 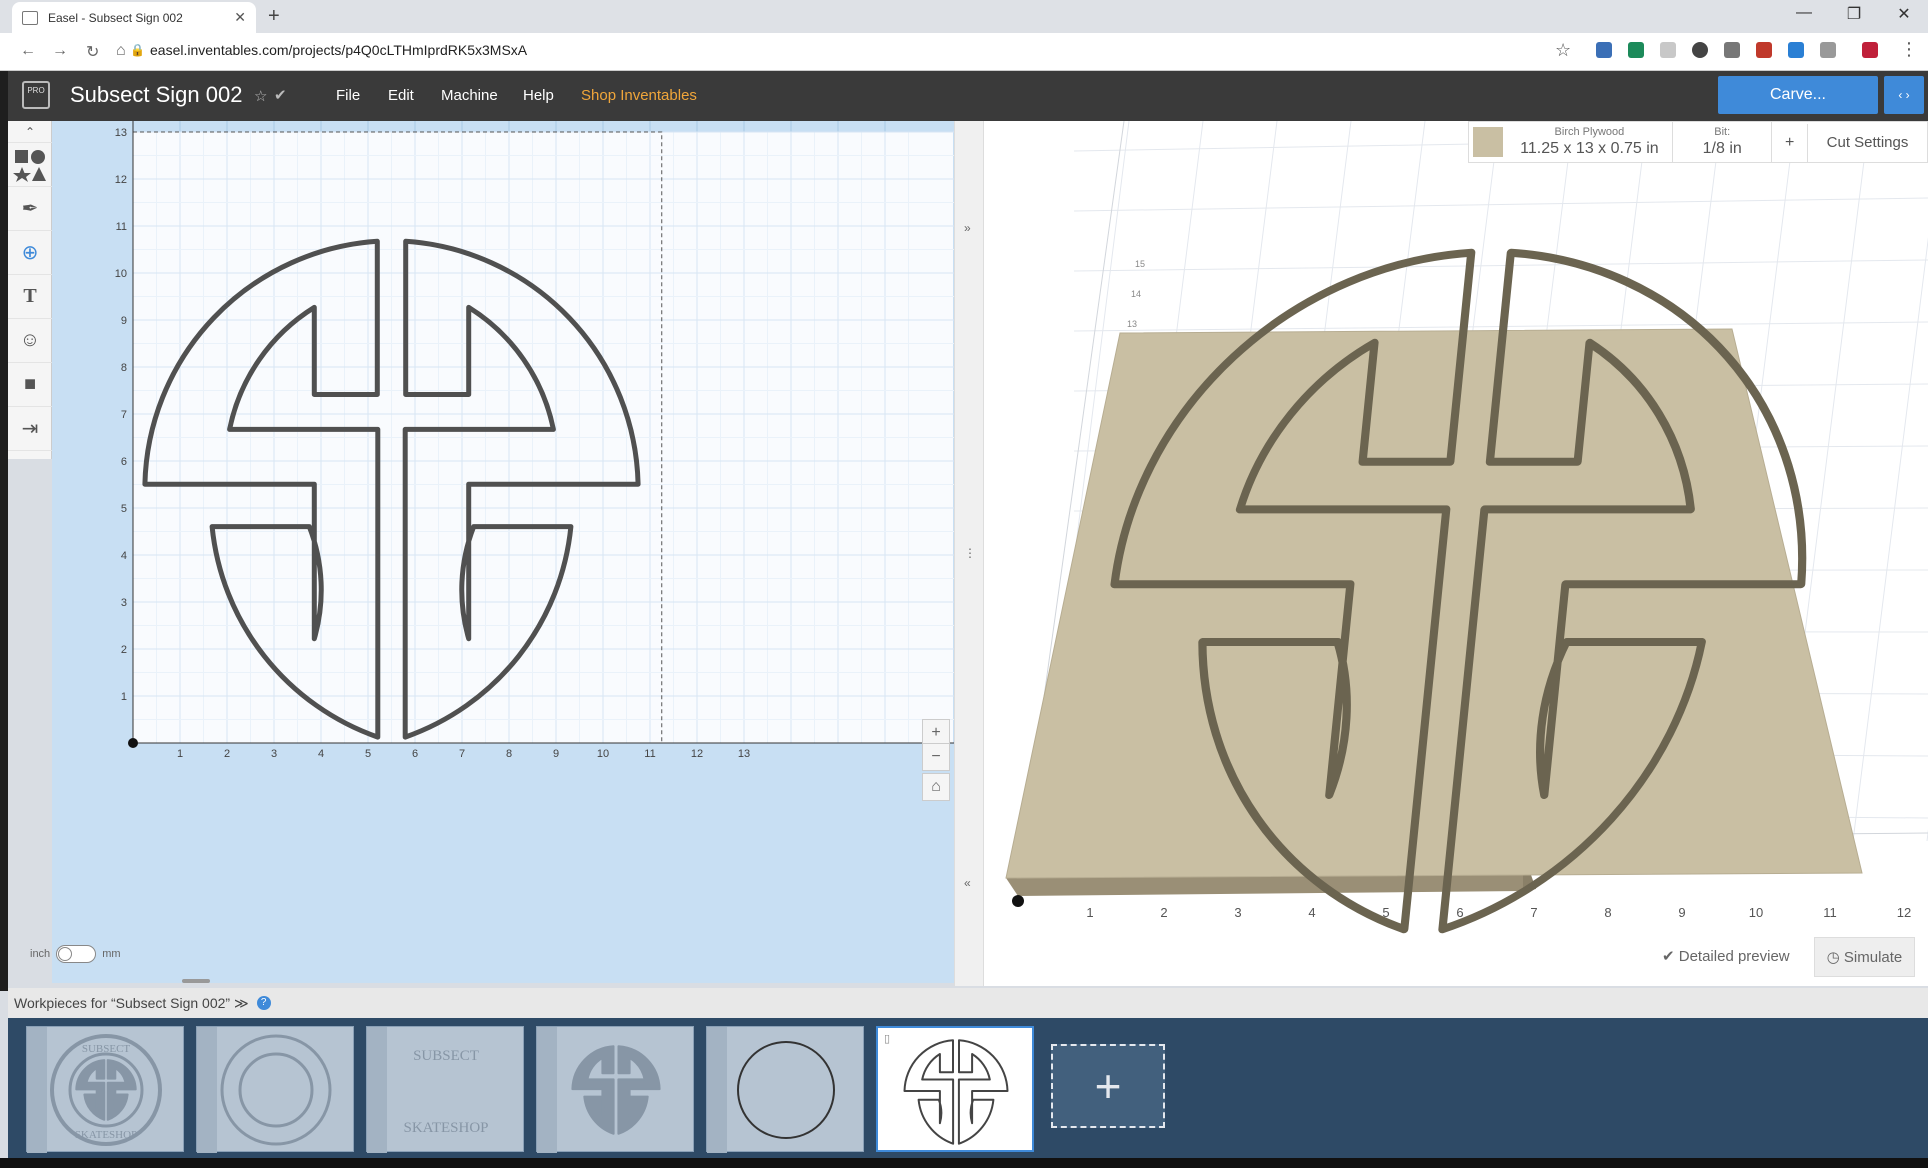 What do you see at coordinates (1804, 14) in the screenshot?
I see `minimize-icon: —` at bounding box center [1804, 14].